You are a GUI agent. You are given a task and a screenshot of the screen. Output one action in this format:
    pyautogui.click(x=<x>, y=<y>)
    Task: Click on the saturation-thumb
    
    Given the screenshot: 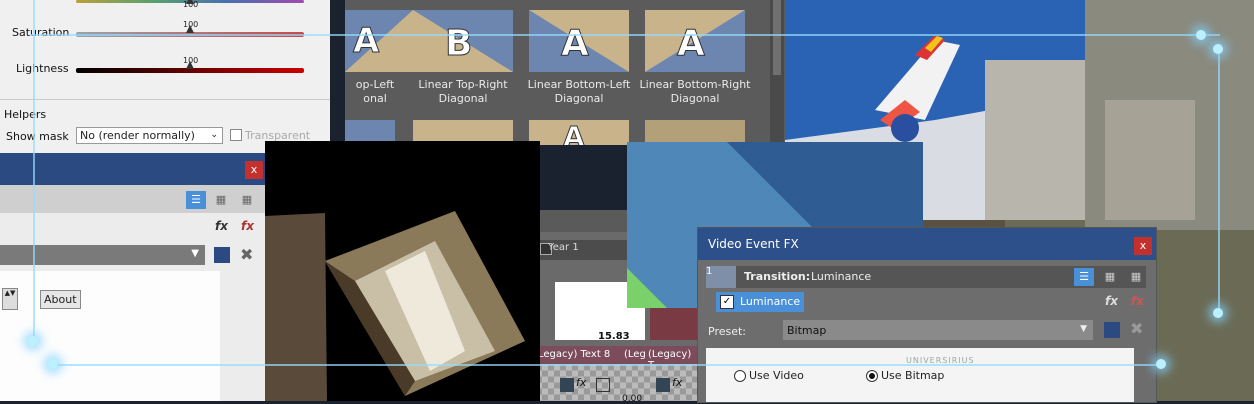 What is the action you would take?
    pyautogui.click(x=190, y=29)
    